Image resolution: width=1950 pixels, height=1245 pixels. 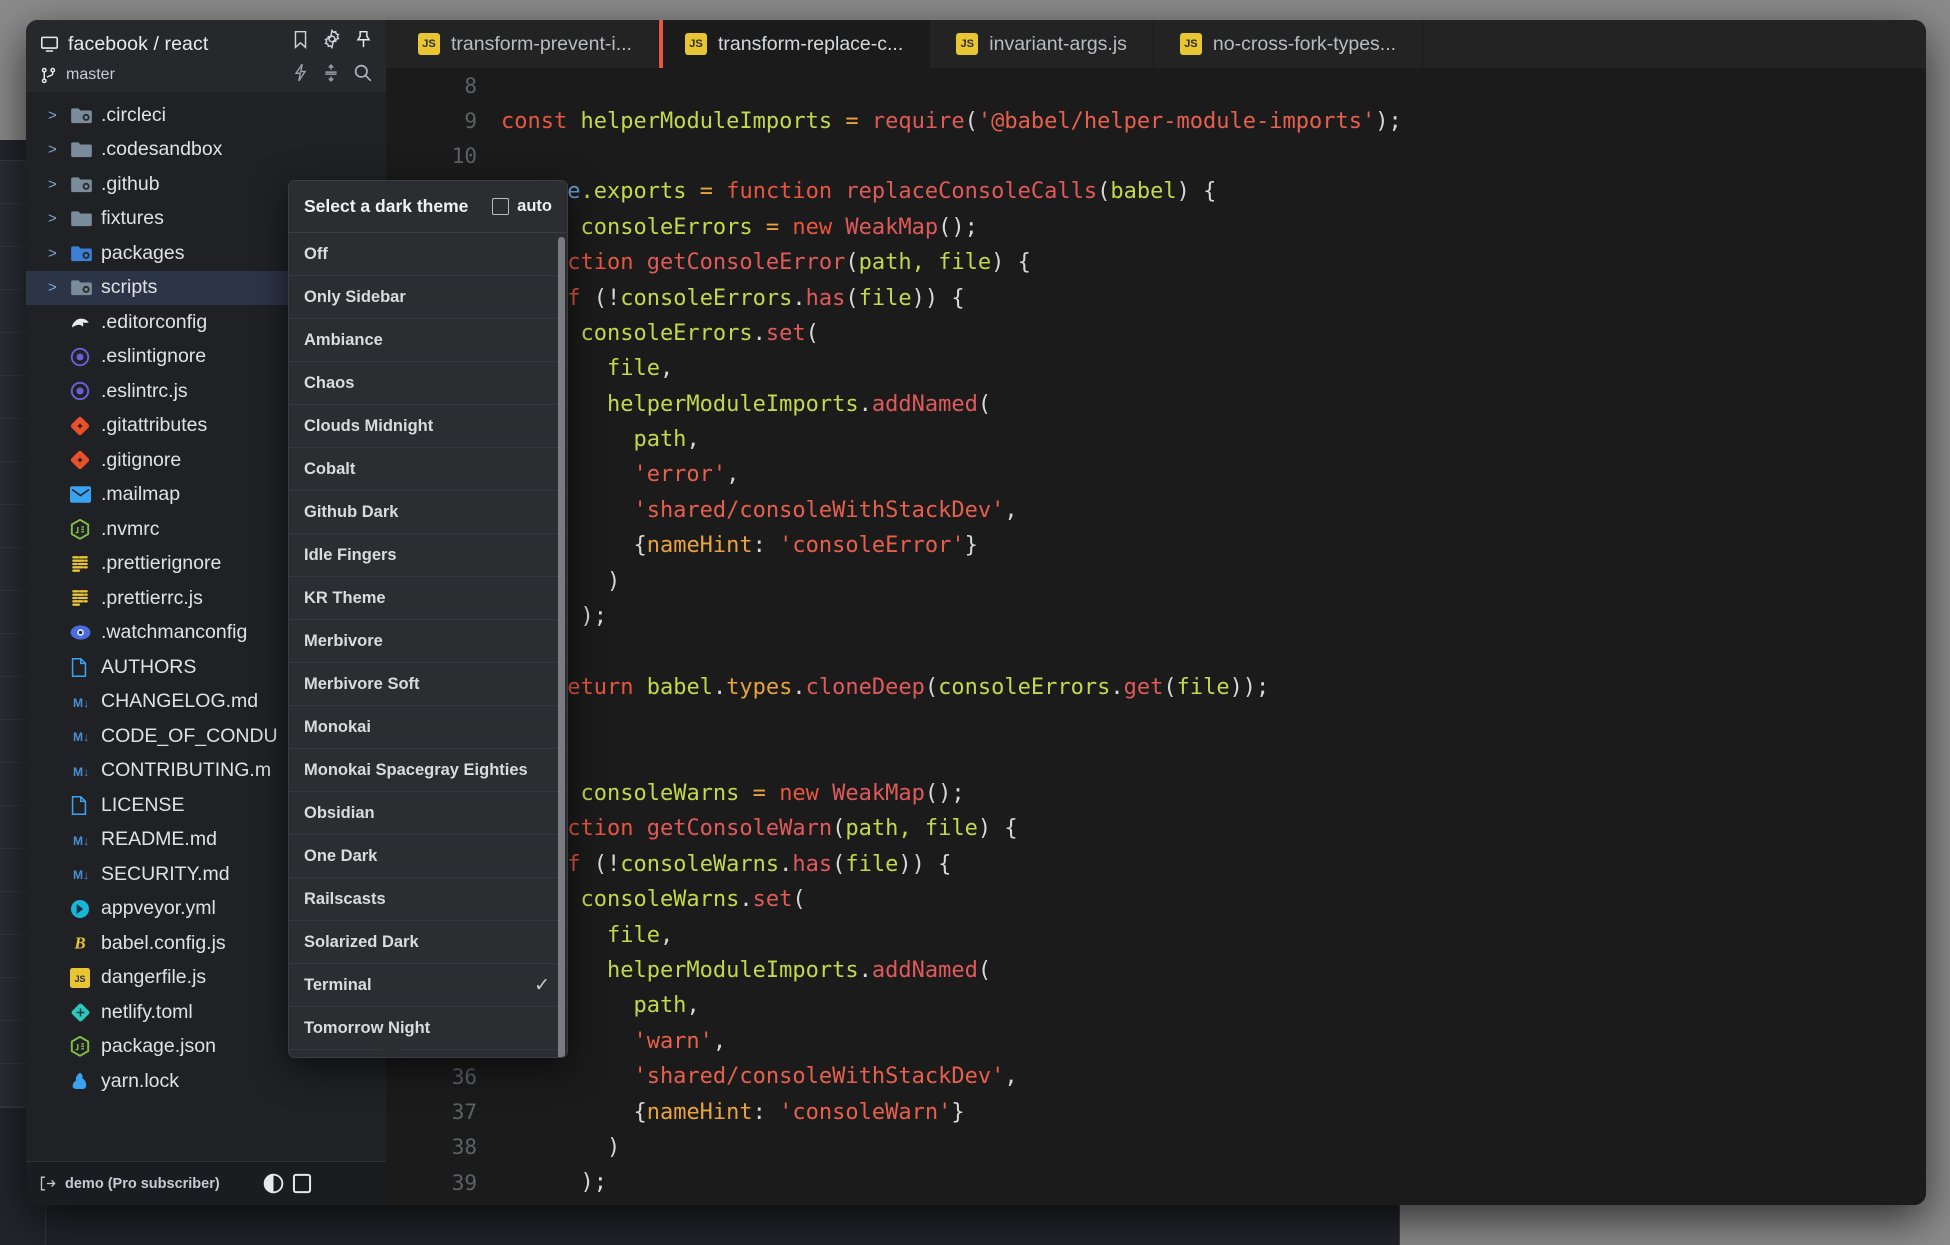 I want to click on code-line: 19 'error',, so click(x=1156, y=474).